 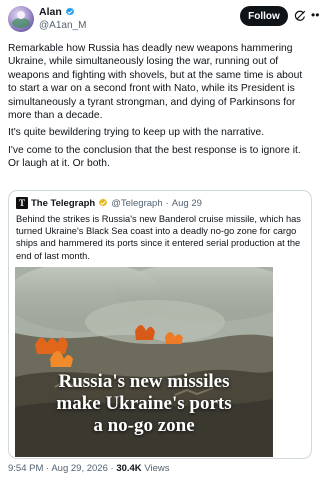 What do you see at coordinates (62, 25) in the screenshot?
I see `author-handle: @A1an_M` at bounding box center [62, 25].